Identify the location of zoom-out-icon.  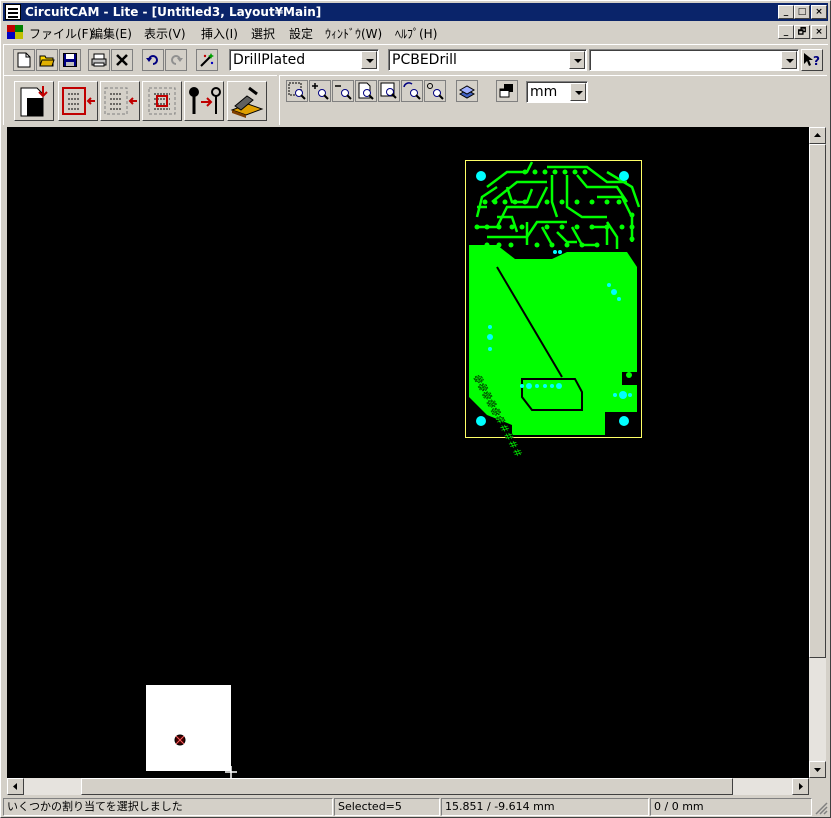
(343, 92).